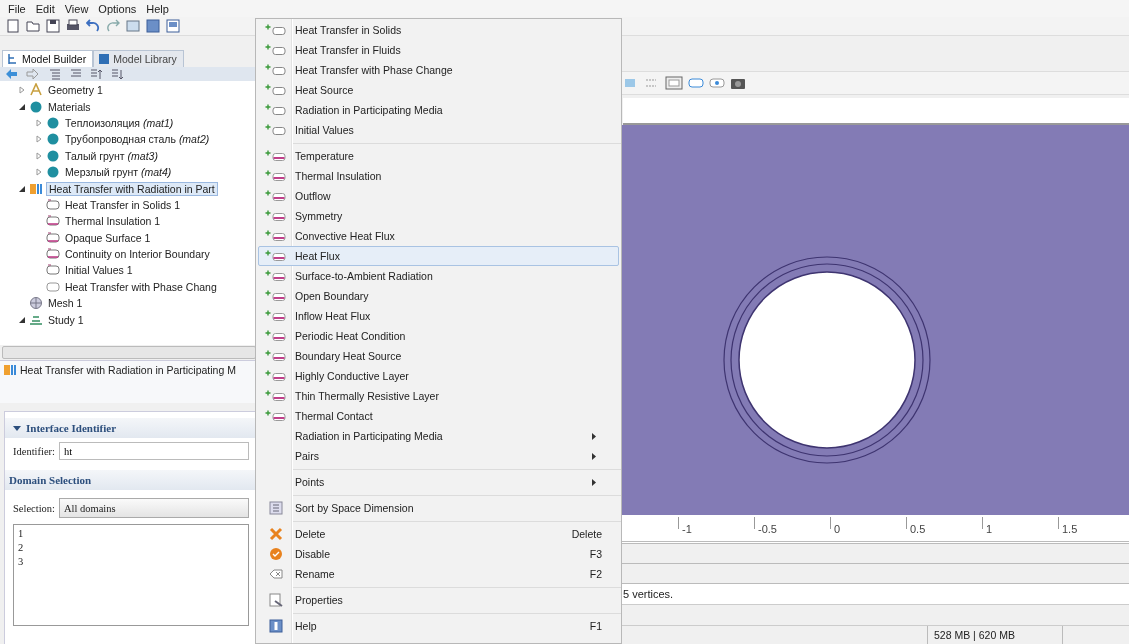  I want to click on tree-item: Study 1, so click(66, 319).